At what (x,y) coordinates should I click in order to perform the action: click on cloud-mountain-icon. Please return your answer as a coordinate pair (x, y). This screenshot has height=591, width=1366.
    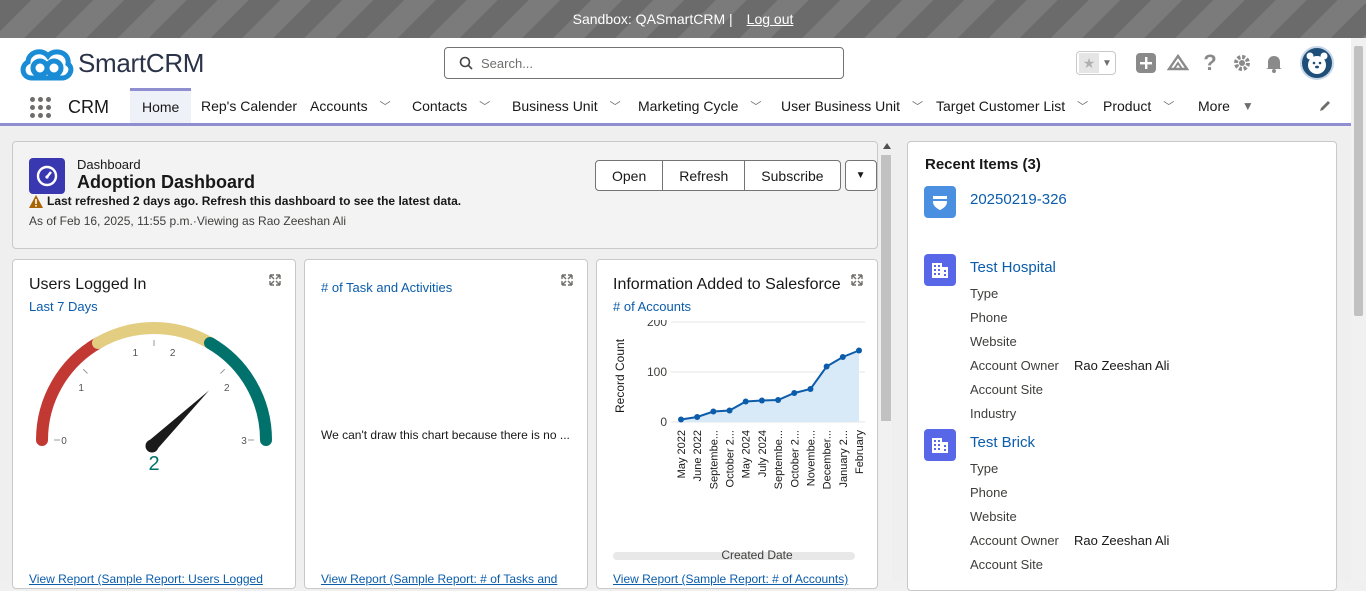
    Looking at the image, I should click on (1178, 62).